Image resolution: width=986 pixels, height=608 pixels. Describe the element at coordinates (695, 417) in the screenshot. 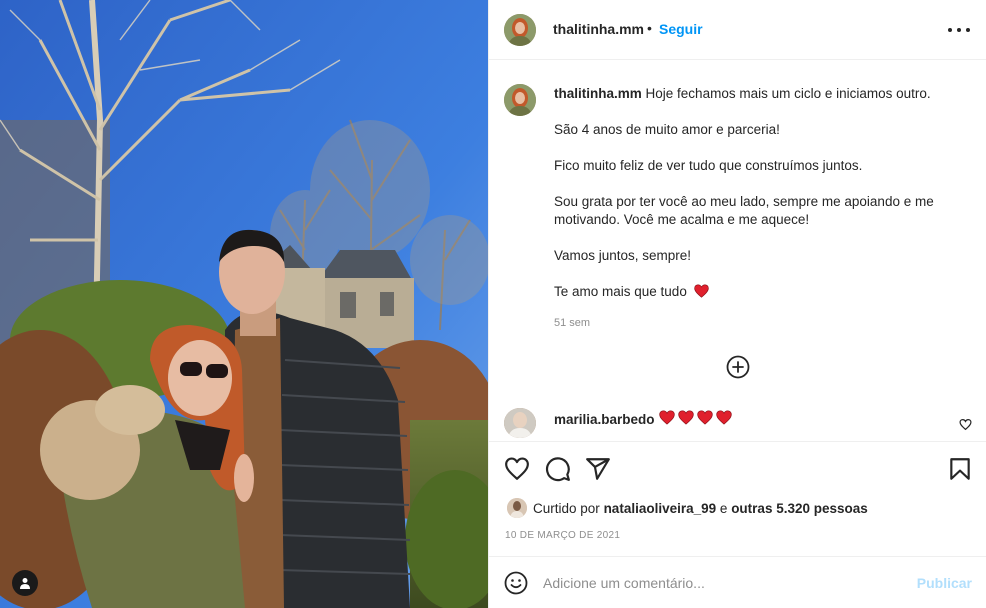

I see `comment-text-hearts` at that location.